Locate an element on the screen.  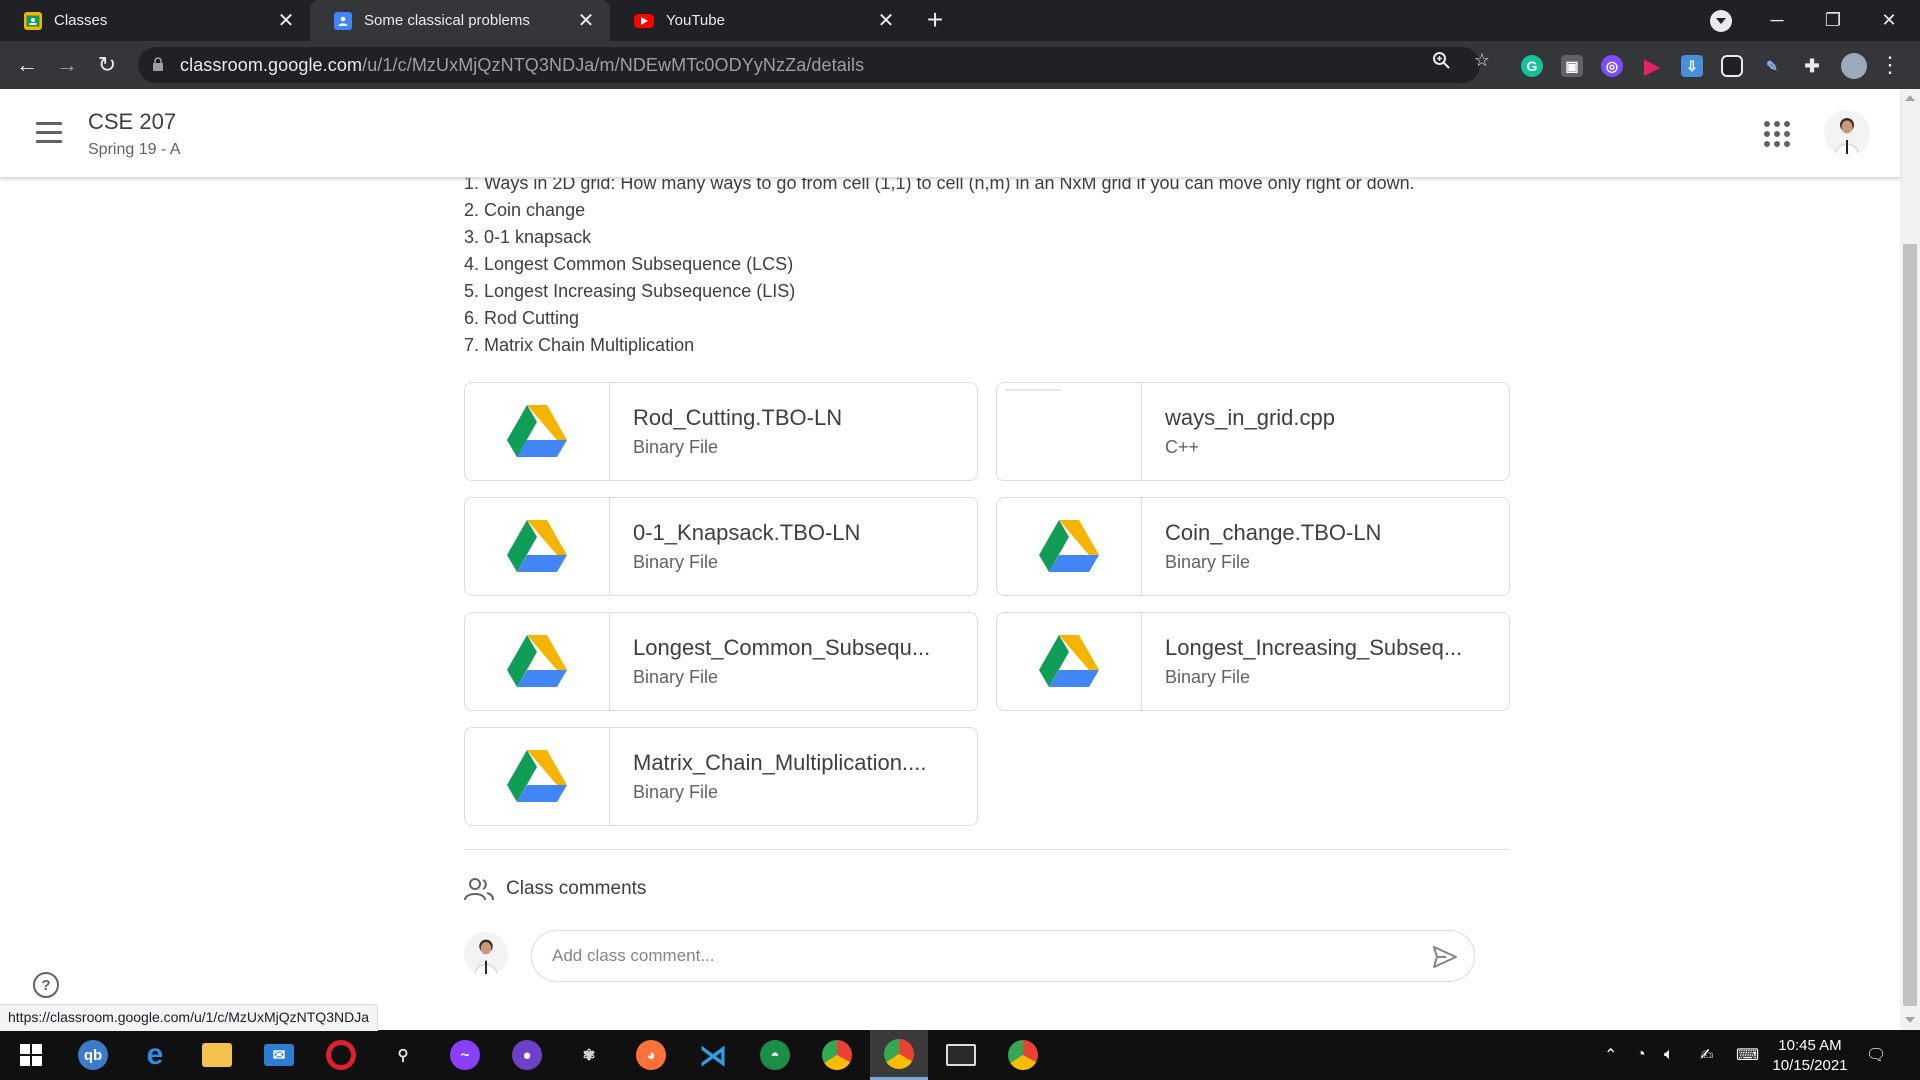
lock-icon is located at coordinates (162, 65).